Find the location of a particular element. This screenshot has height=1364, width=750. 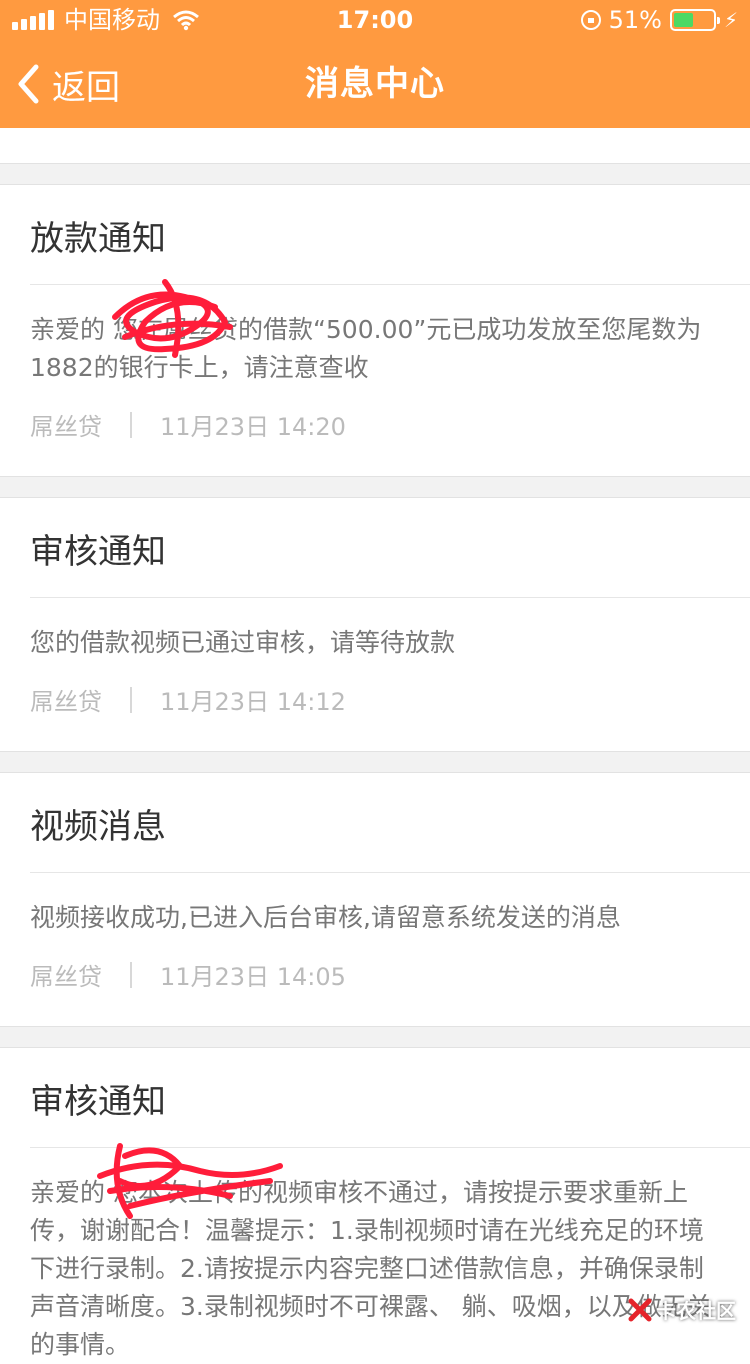

orientation-lock-icon is located at coordinates (591, 20).